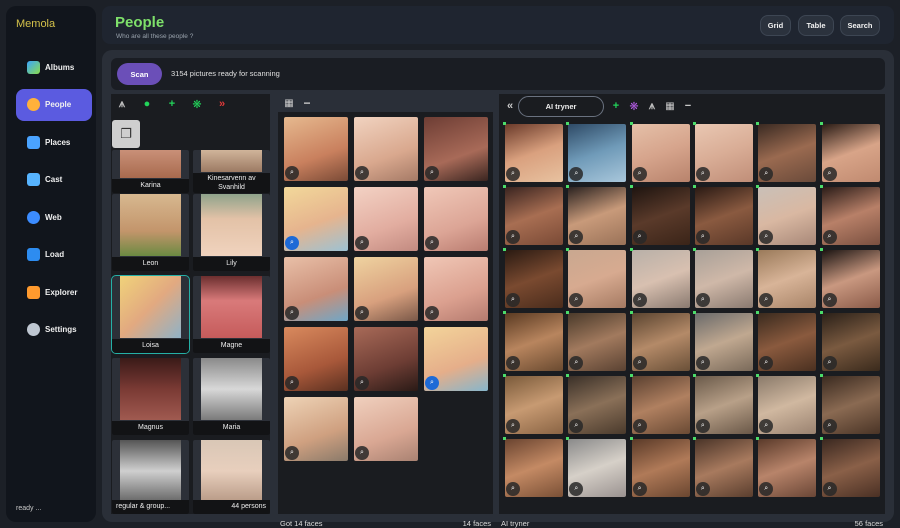 The height and width of the screenshot is (528, 900). I want to click on person-card: Magnus, so click(150, 396).